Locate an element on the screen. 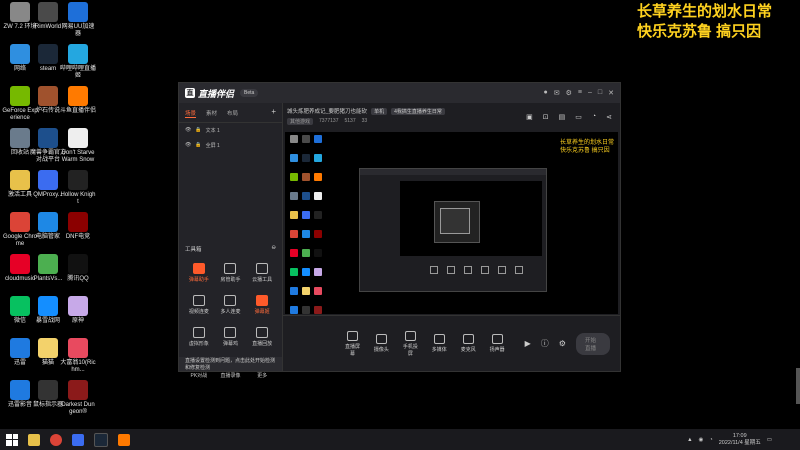 This screenshot has height=450, width=800. tool-button: 云播工具 is located at coordinates (262, 273).